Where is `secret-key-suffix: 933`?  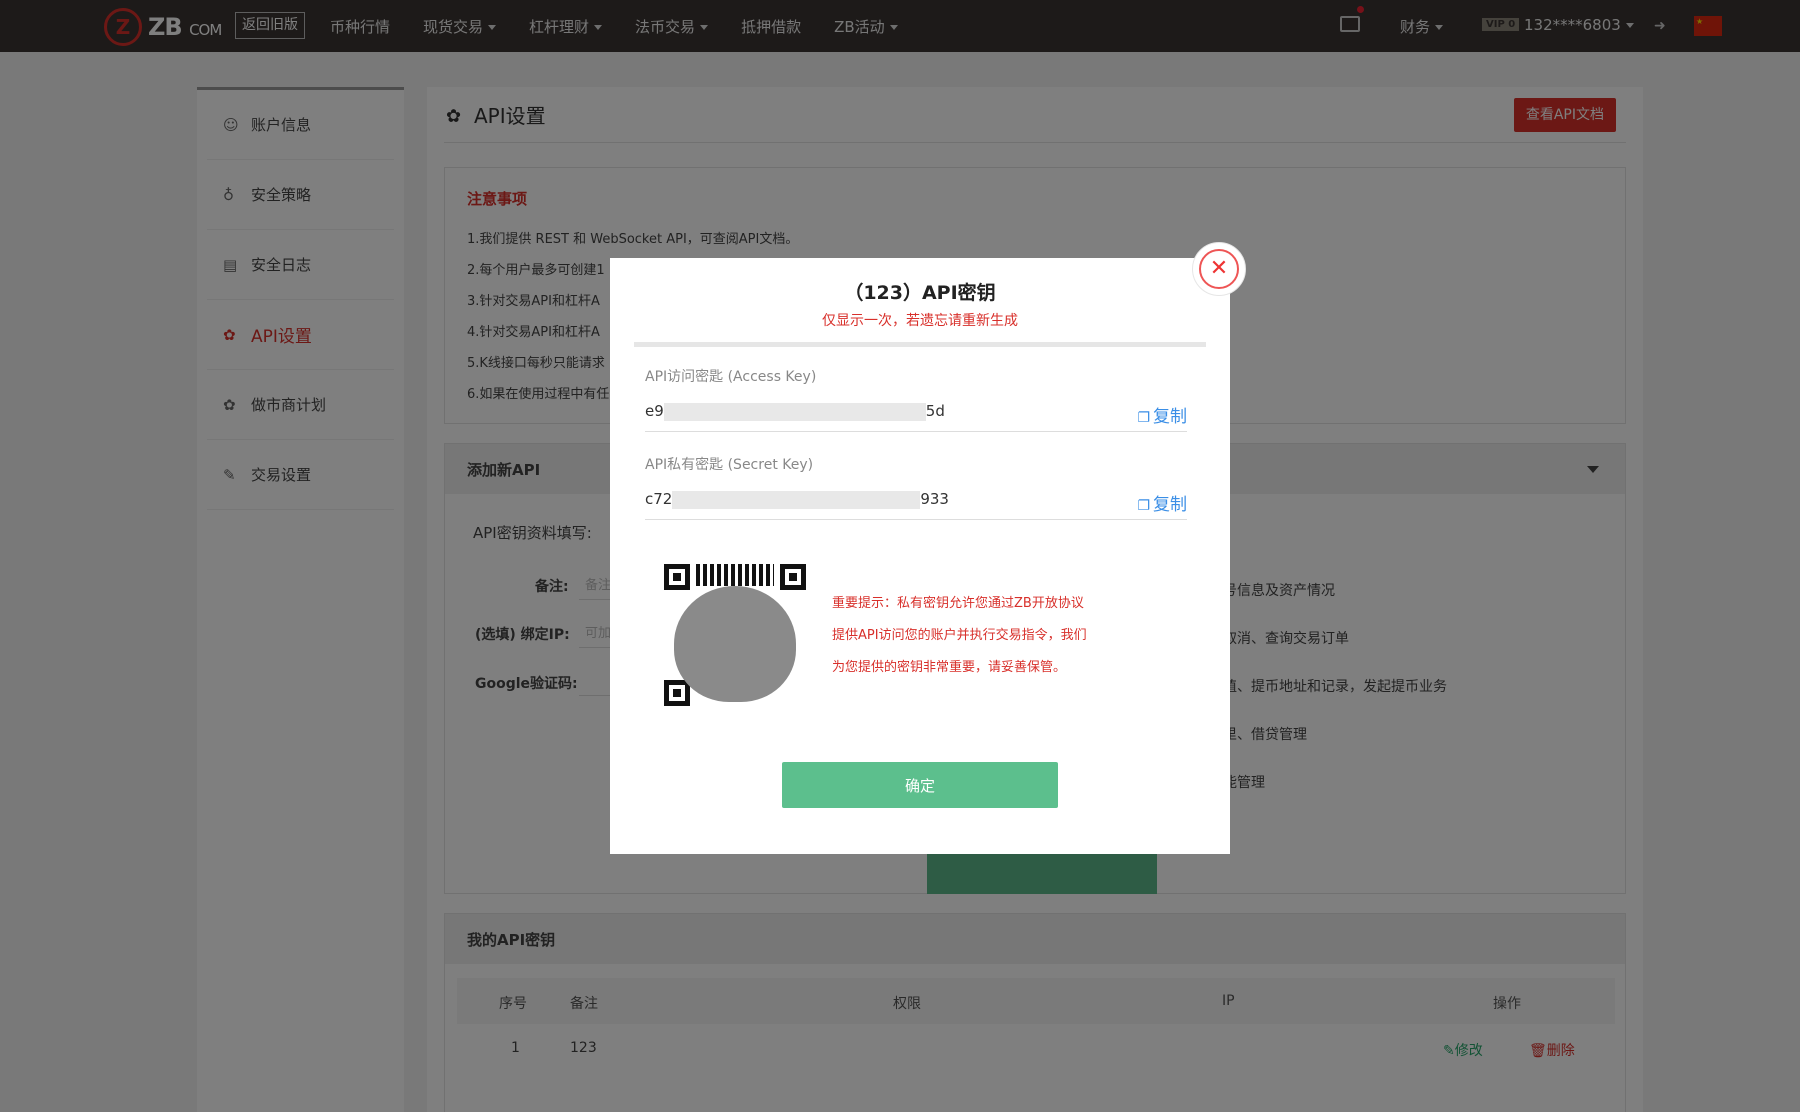 secret-key-suffix: 933 is located at coordinates (934, 499).